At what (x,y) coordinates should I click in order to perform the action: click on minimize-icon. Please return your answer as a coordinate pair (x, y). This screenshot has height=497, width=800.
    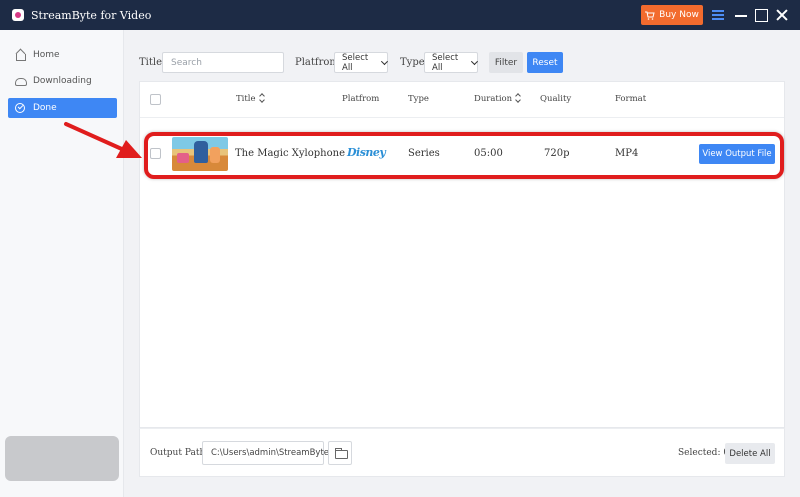
    Looking at the image, I should click on (741, 15).